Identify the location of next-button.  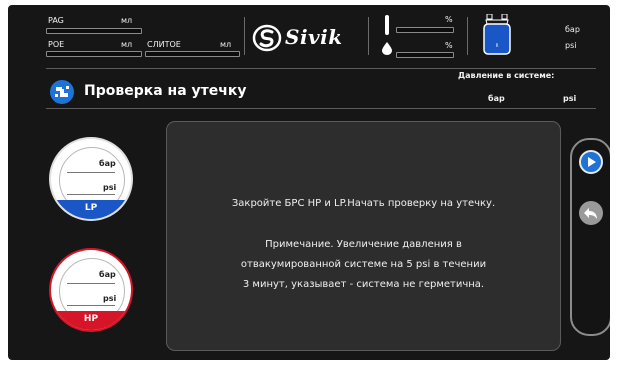
(591, 162).